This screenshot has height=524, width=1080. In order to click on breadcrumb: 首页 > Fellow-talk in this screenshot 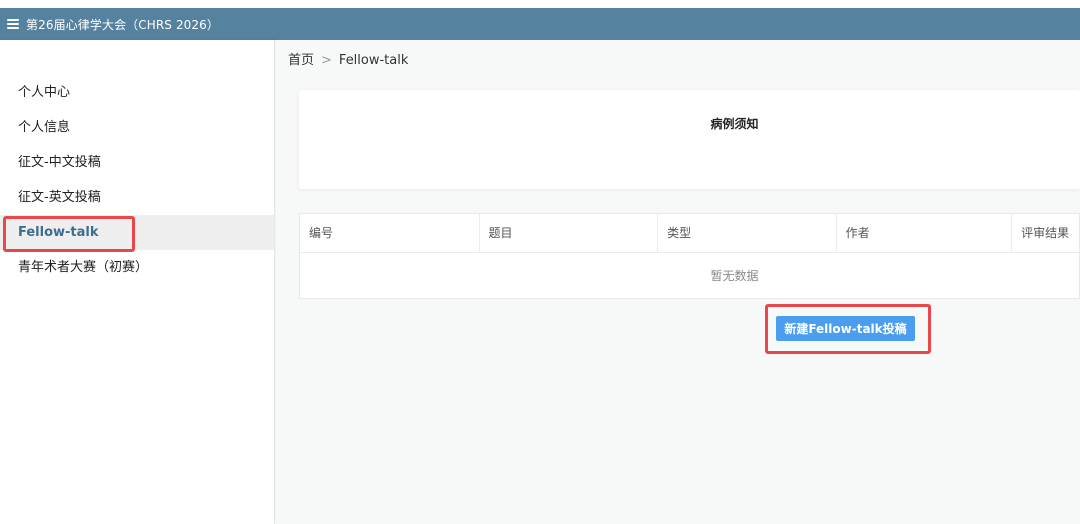, I will do `click(348, 58)`.